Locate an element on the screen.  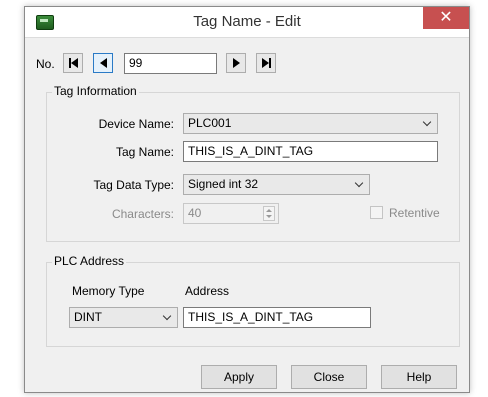
last-record-icon is located at coordinates (266, 63).